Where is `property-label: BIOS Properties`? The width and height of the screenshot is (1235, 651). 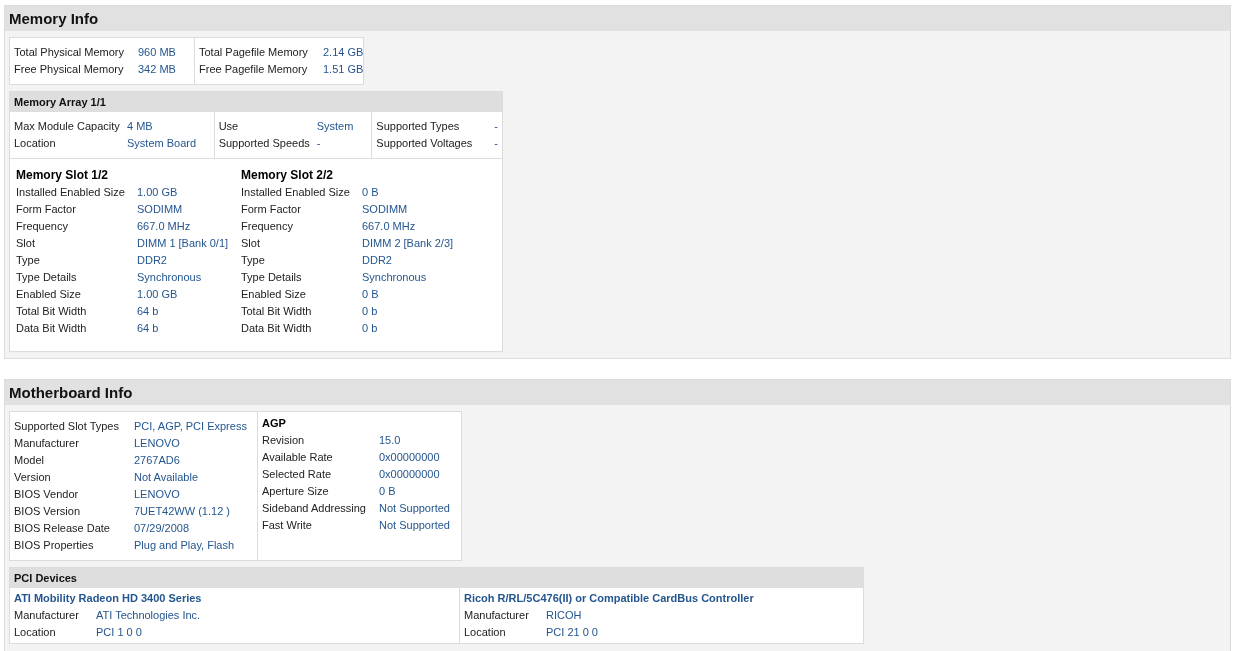 property-label: BIOS Properties is located at coordinates (54, 545).